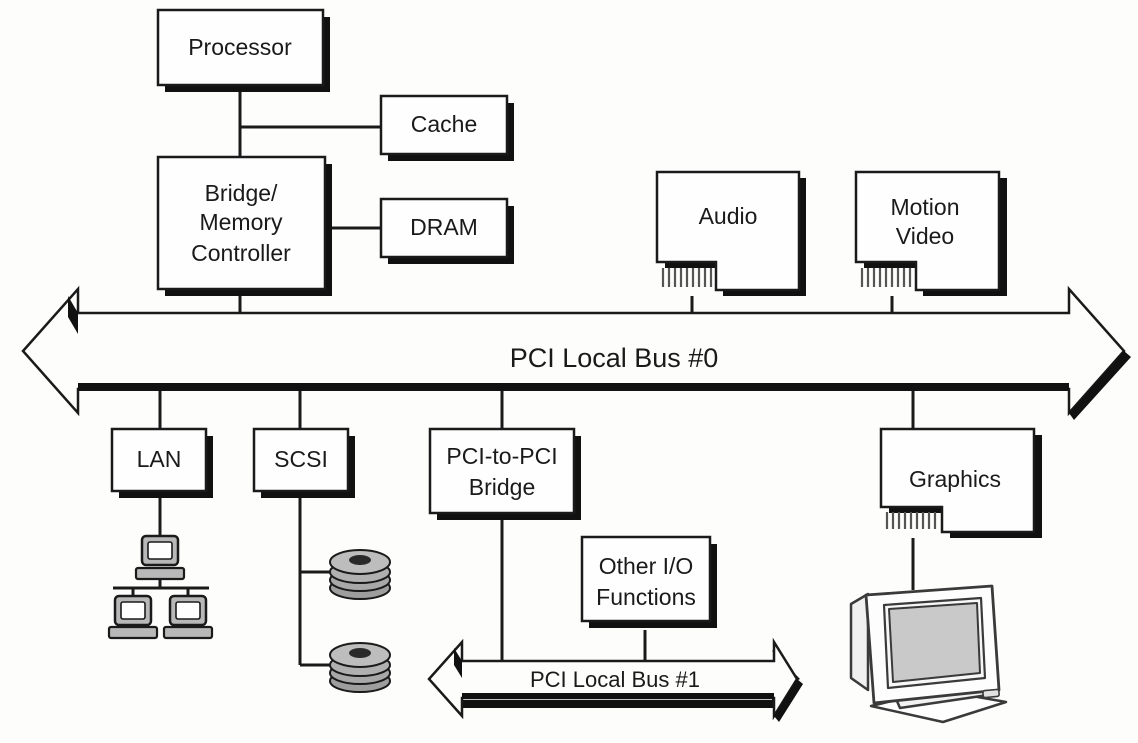  Describe the element at coordinates (886, 277) in the screenshot. I see `motionvideo-card-fingers` at that location.